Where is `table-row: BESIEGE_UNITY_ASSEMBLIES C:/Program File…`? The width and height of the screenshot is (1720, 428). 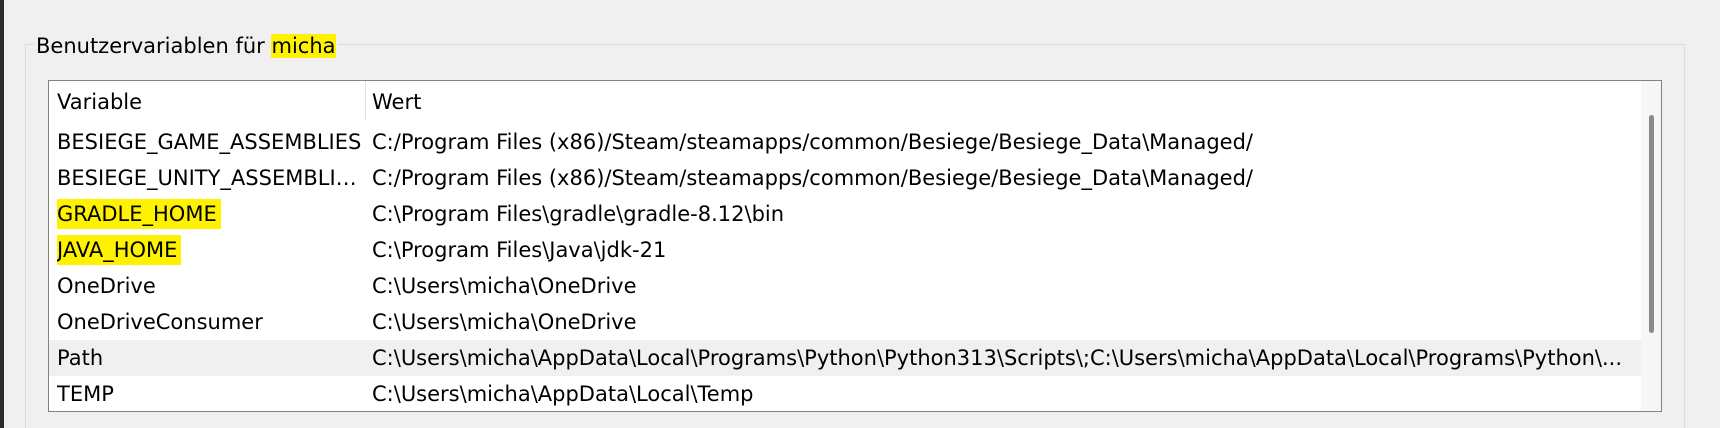
table-row: BESIEGE_UNITY_ASSEMBLIES C:/Program File… is located at coordinates (854, 178).